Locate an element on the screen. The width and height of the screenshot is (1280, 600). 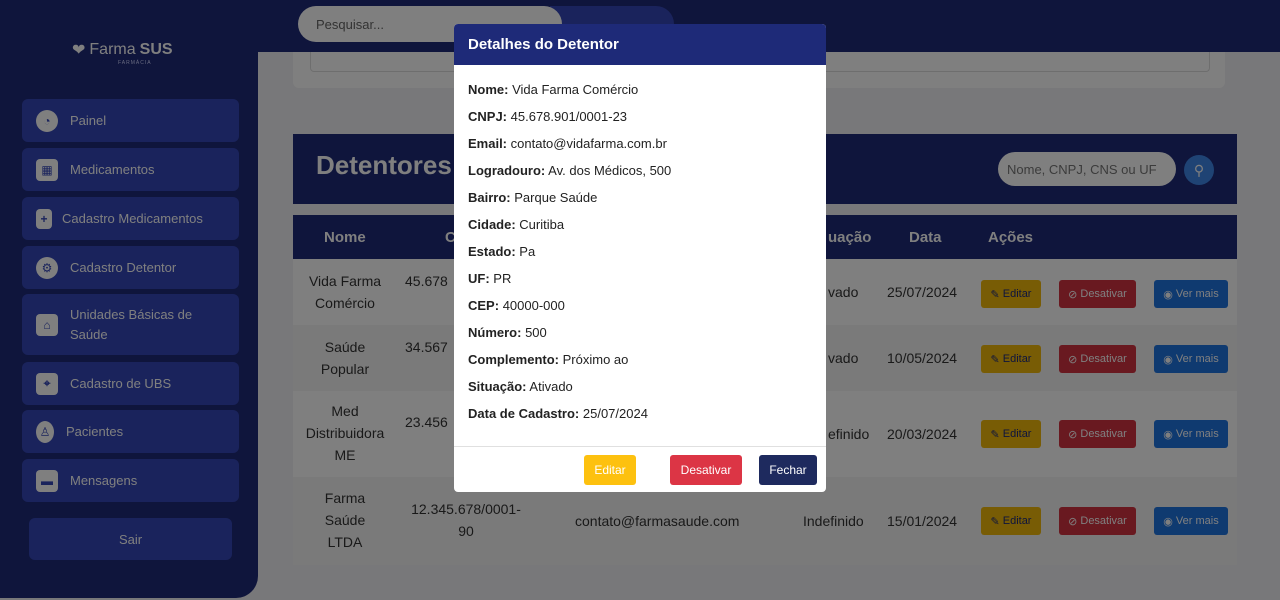
field-value: 45.678.901/0001-23 is located at coordinates (569, 116).